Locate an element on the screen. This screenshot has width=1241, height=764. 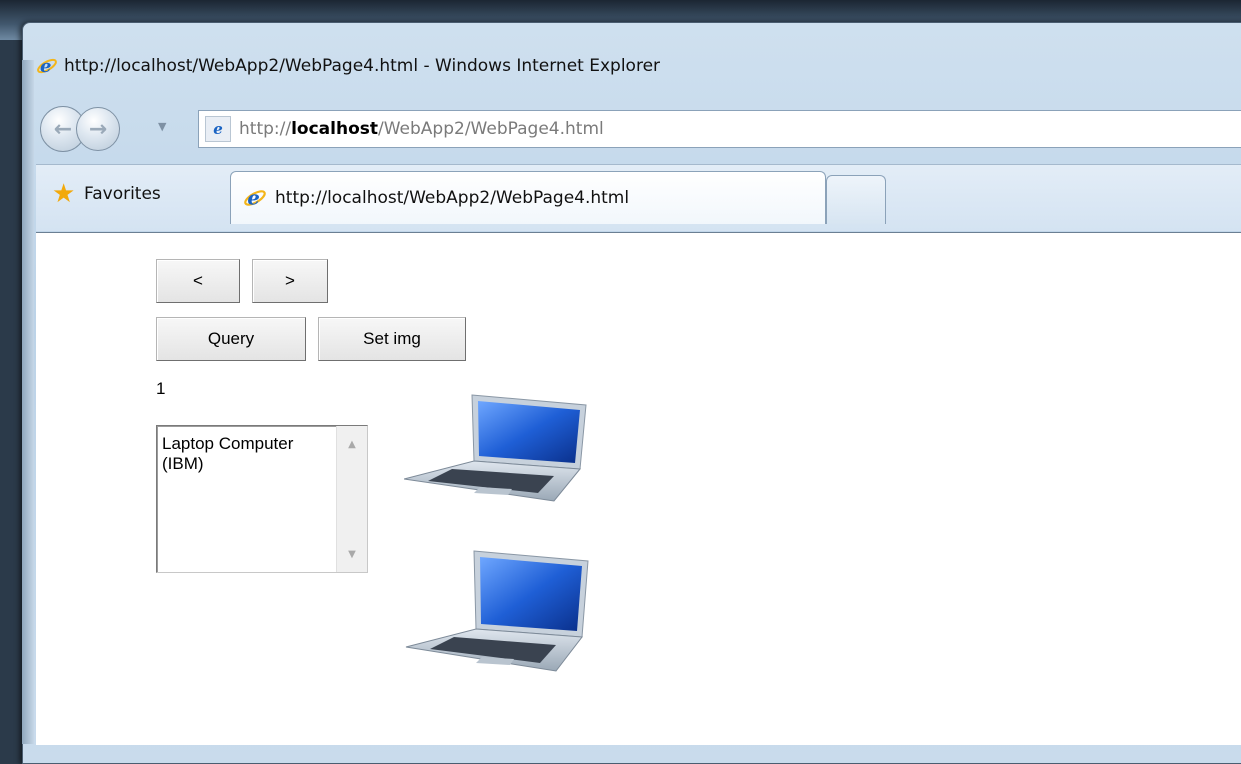
page-icon: e is located at coordinates (218, 129).